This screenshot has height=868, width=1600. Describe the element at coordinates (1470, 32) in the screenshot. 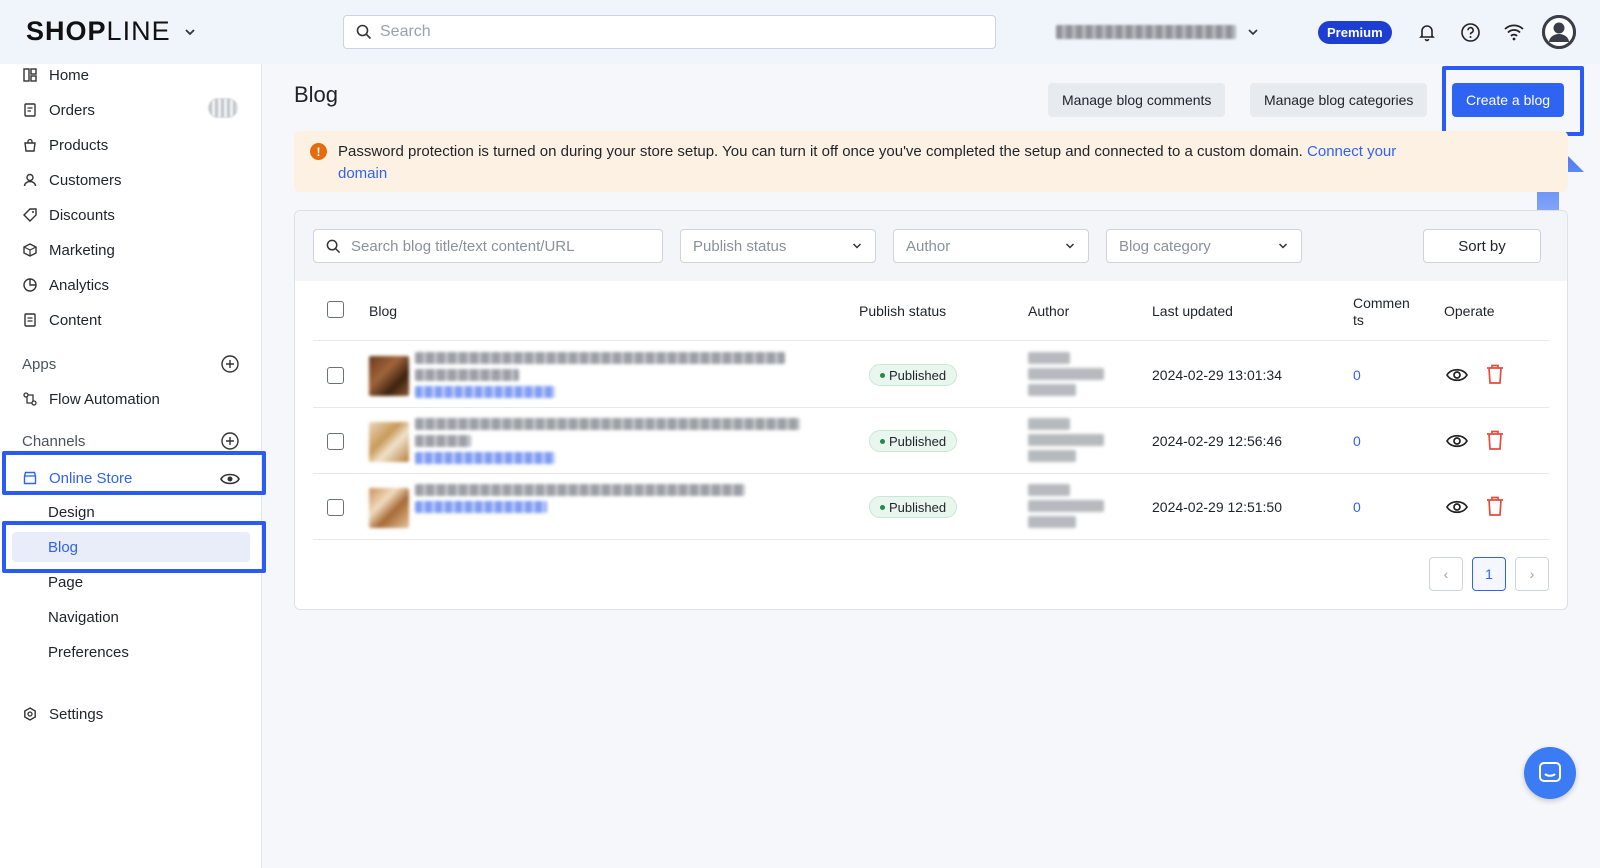

I see `help-icon` at that location.